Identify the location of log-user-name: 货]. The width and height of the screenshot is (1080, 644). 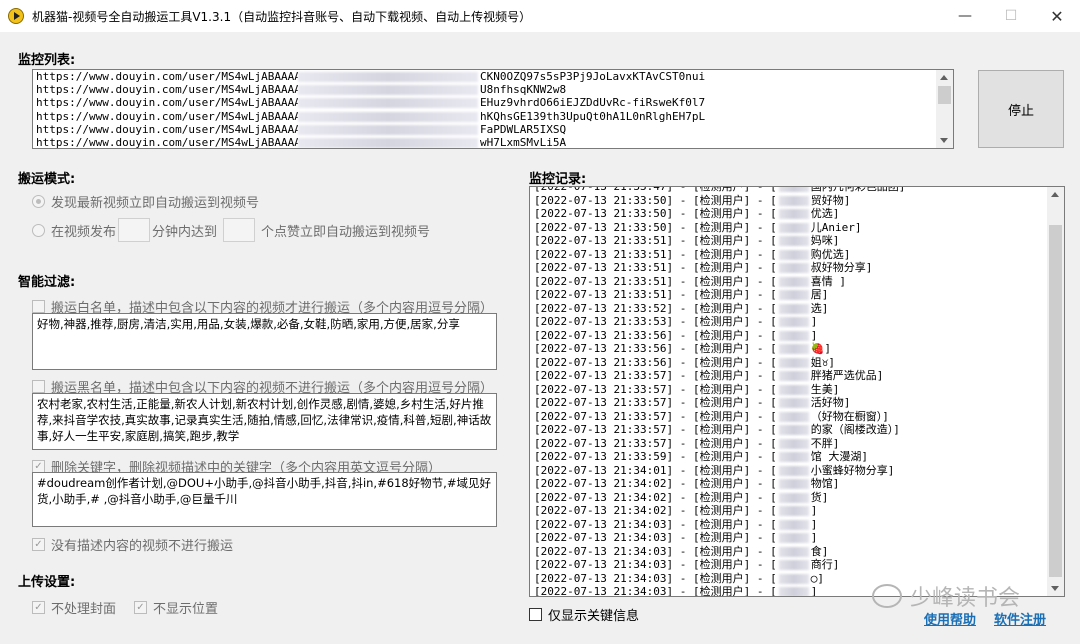
(819, 497).